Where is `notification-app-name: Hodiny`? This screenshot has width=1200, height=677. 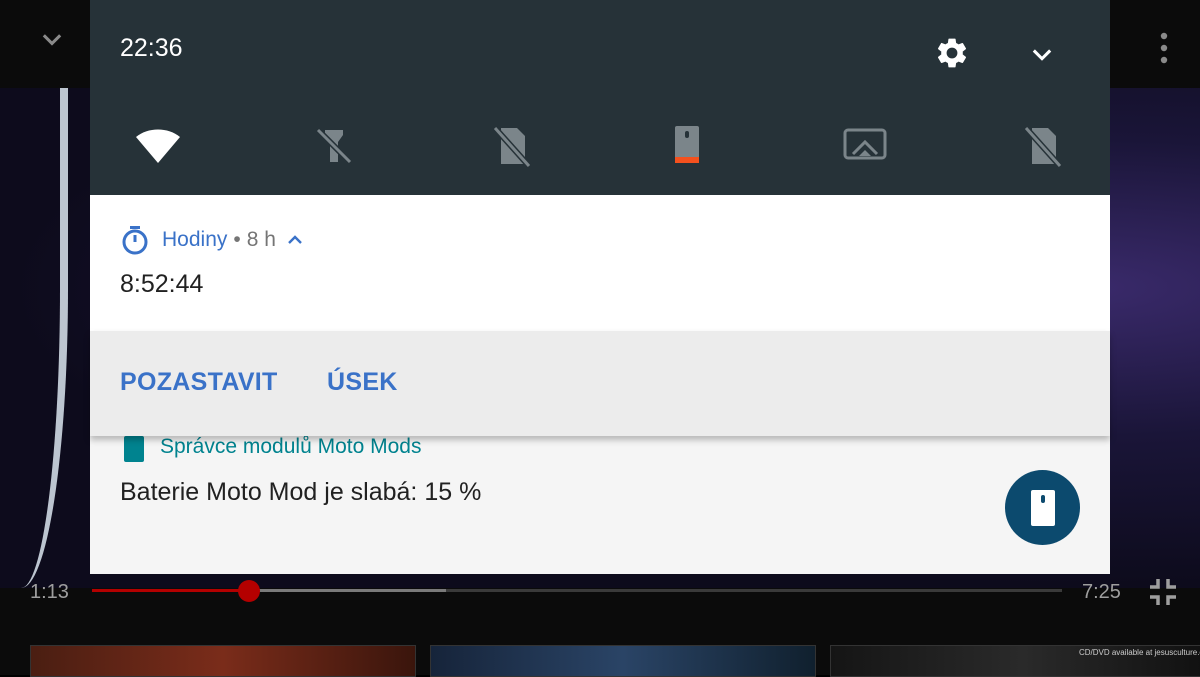 notification-app-name: Hodiny is located at coordinates (195, 239).